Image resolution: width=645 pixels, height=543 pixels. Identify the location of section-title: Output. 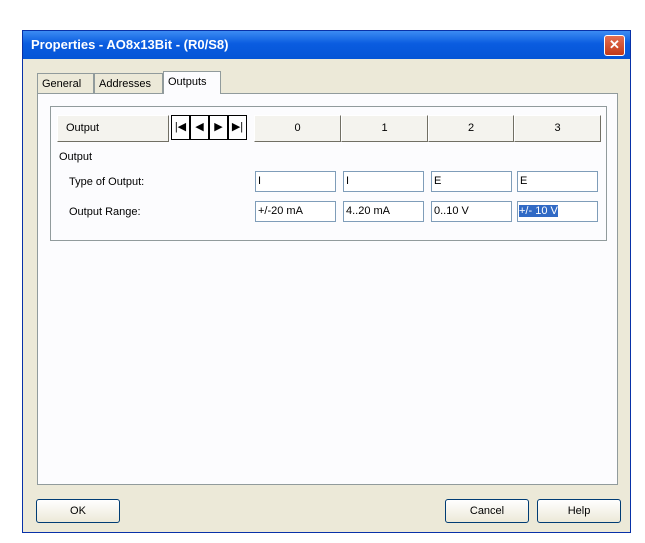
(76, 157).